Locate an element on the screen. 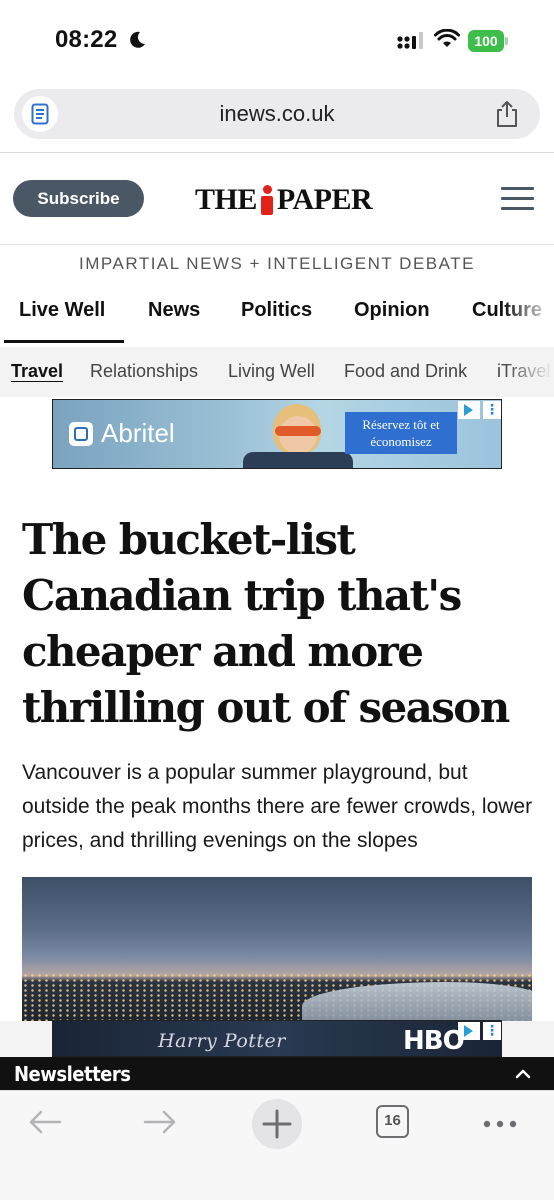  ad-network: HBO is located at coordinates (434, 1041).